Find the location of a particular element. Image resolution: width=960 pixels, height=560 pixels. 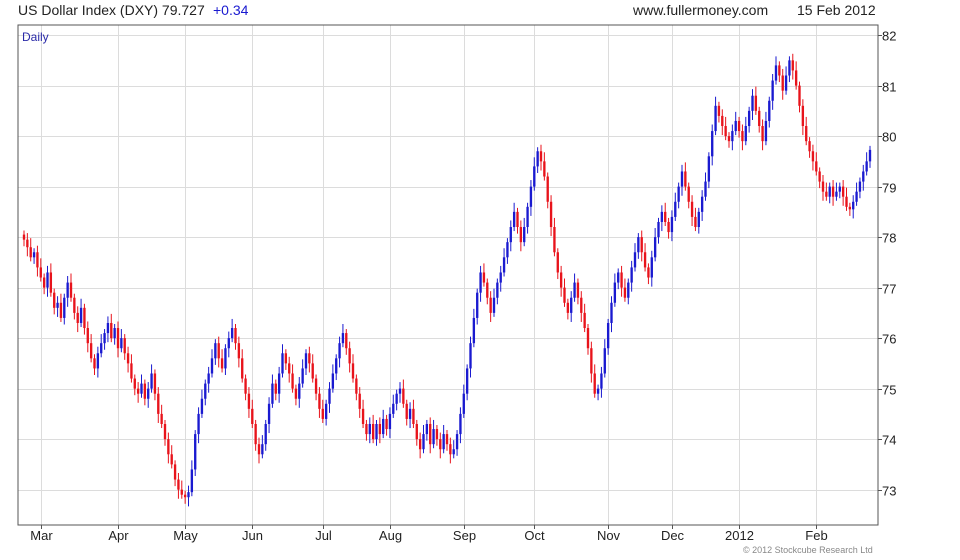

y-tick-label: 80 is located at coordinates (889, 137).